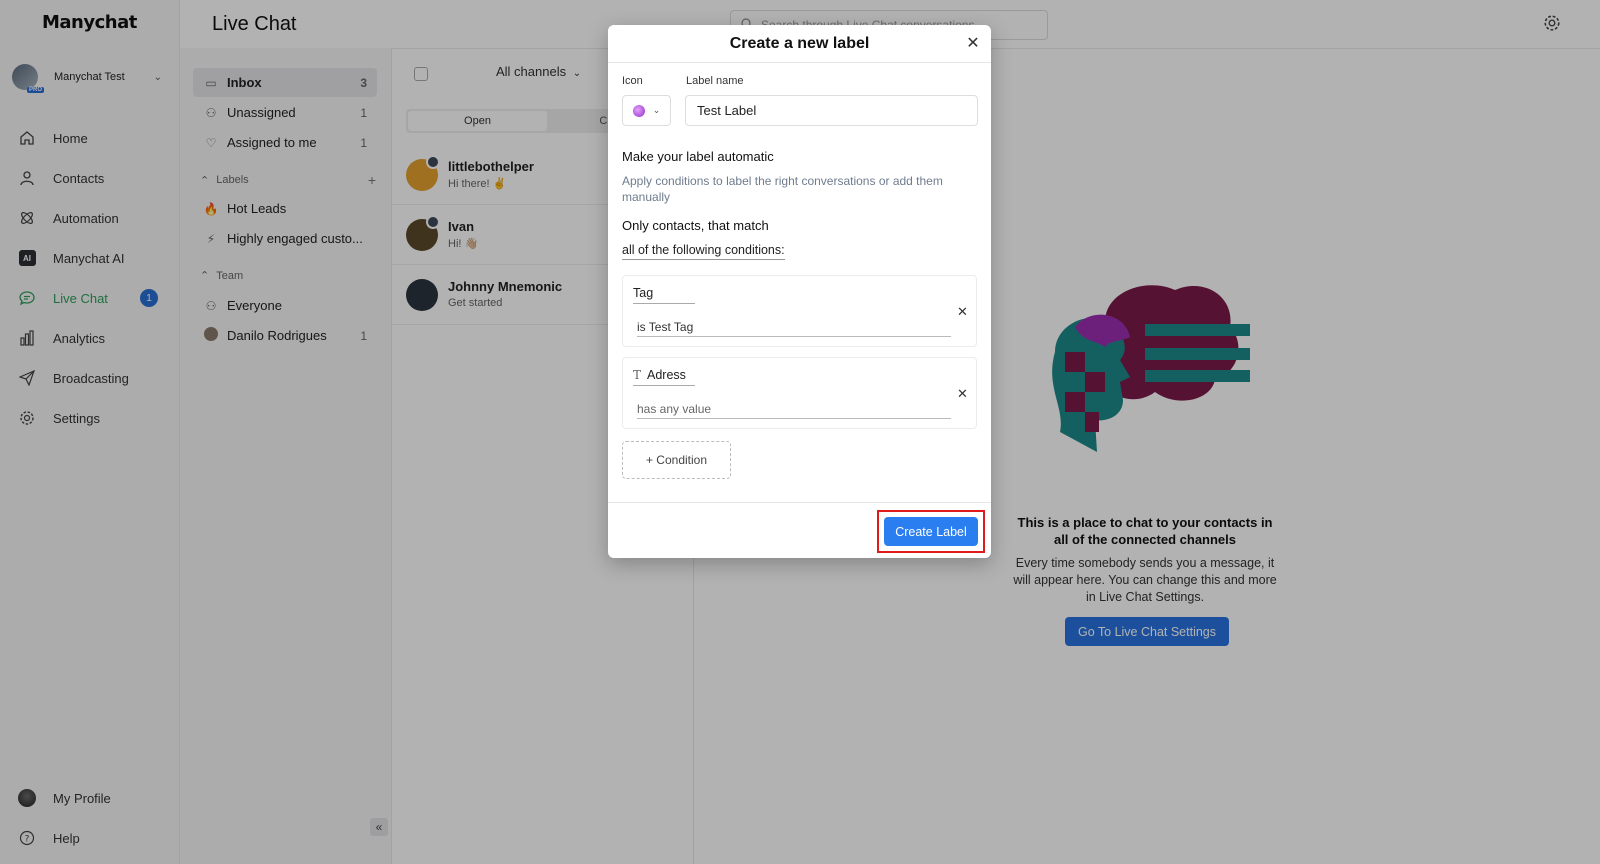 The width and height of the screenshot is (1600, 864). I want to click on add-condition-button: + Condition, so click(676, 460).